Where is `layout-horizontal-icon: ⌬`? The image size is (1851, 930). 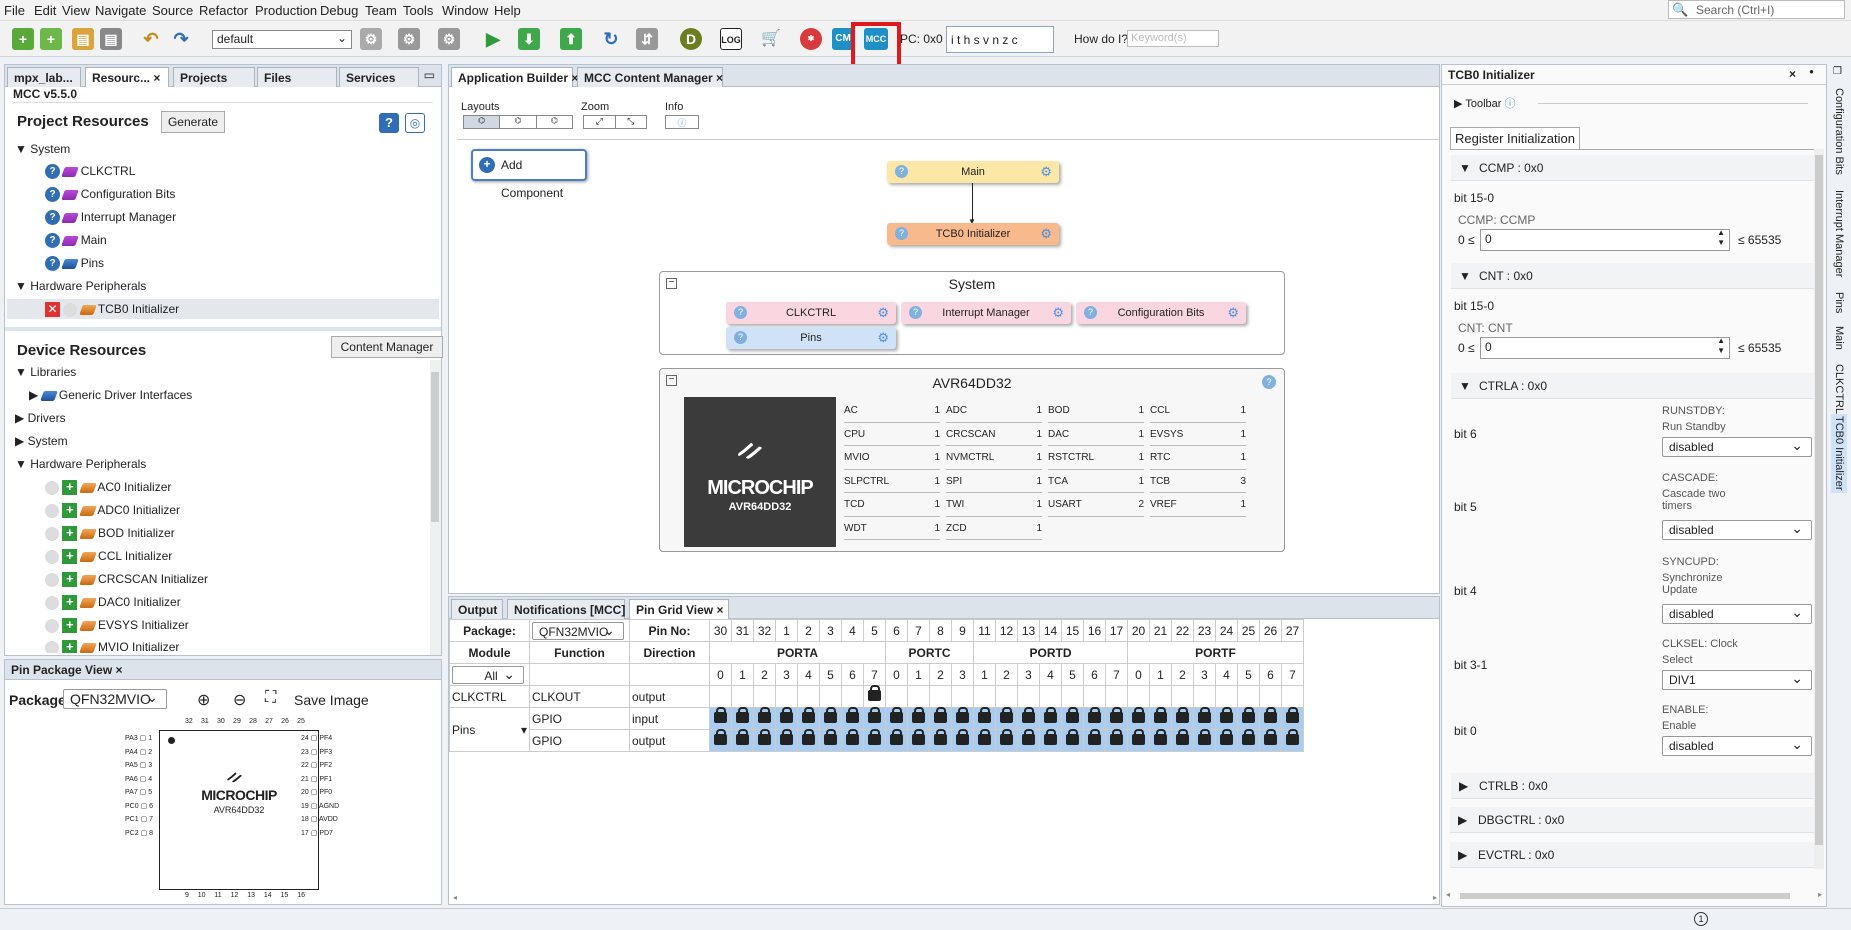
layout-horizontal-icon: ⌬ is located at coordinates (518, 122).